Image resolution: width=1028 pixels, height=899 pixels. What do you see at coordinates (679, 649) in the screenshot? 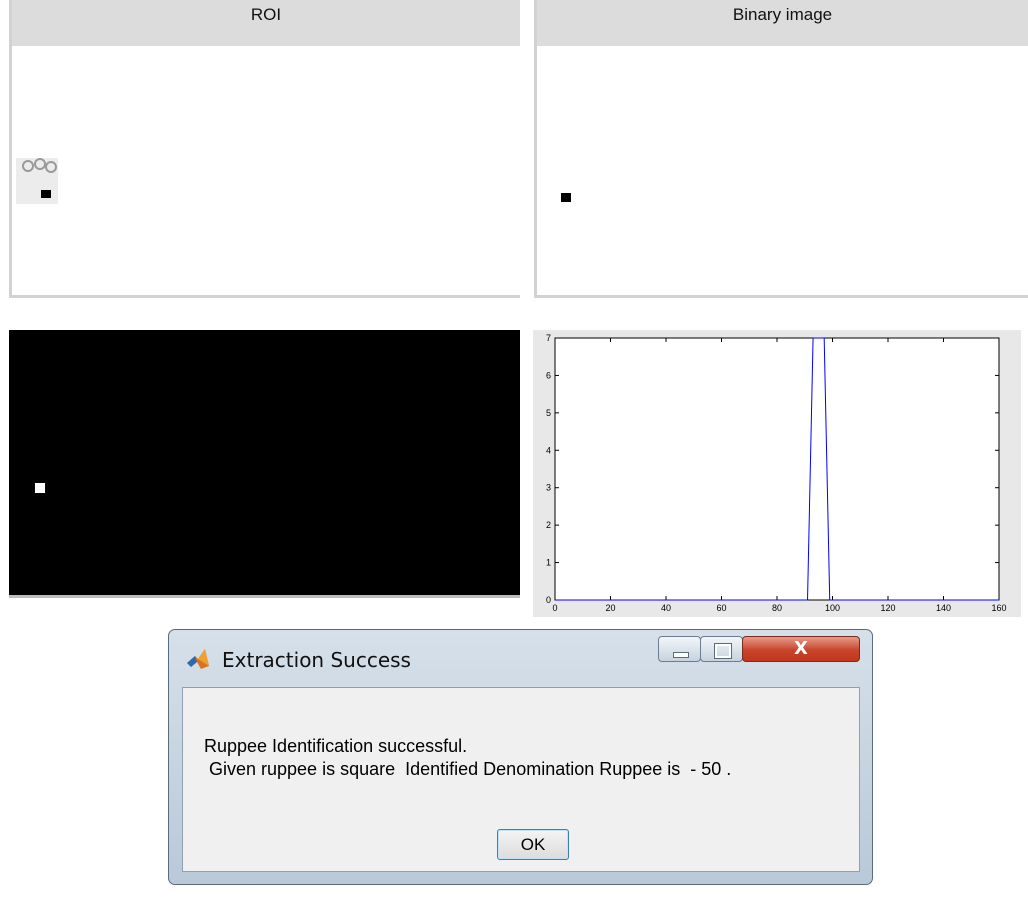
I see `minimize-button` at bounding box center [679, 649].